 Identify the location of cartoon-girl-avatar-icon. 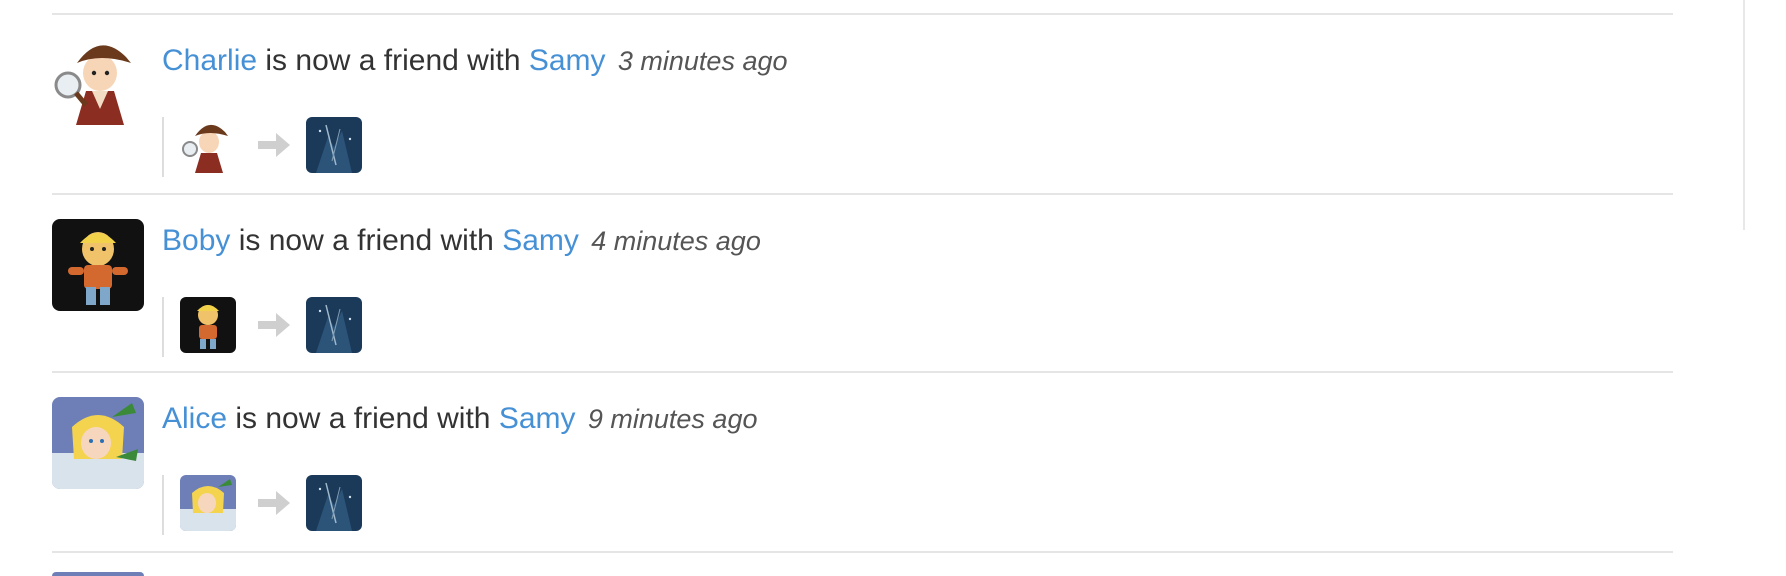
(98, 443).